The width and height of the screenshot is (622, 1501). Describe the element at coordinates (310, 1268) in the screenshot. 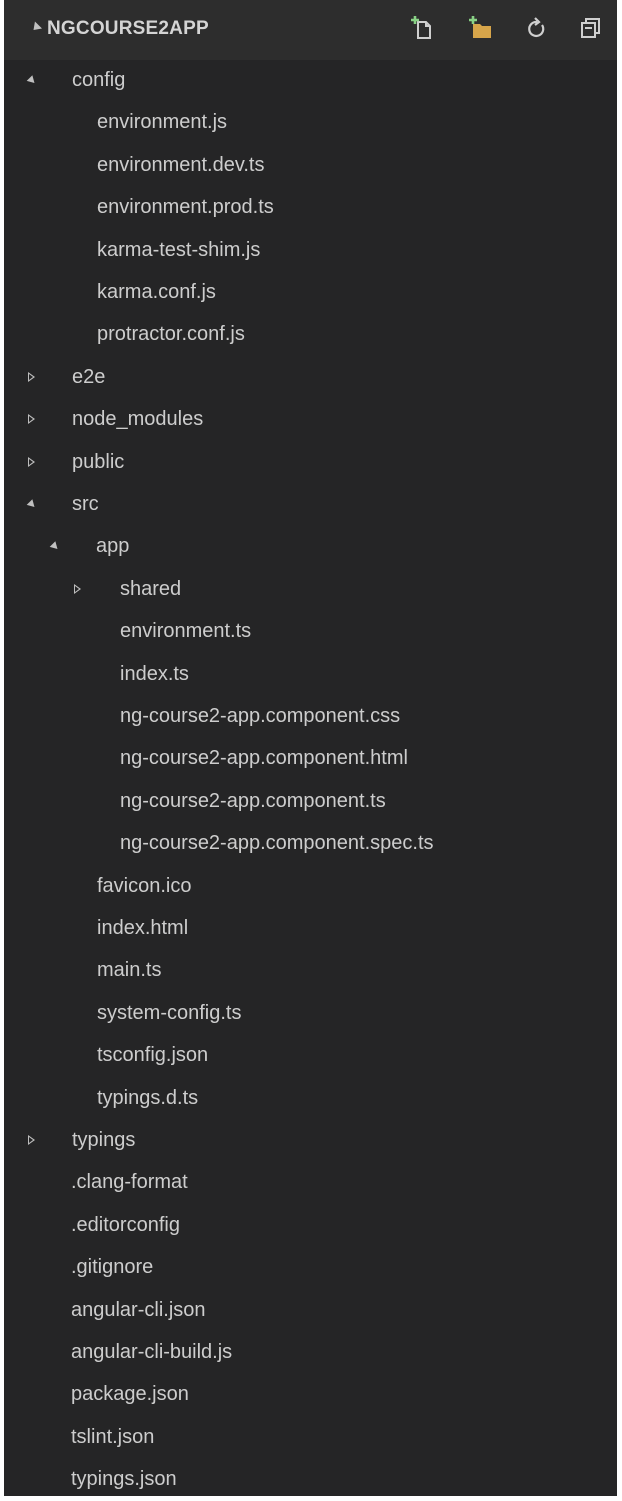

I see `file-item-gitignore: .gitignore` at that location.